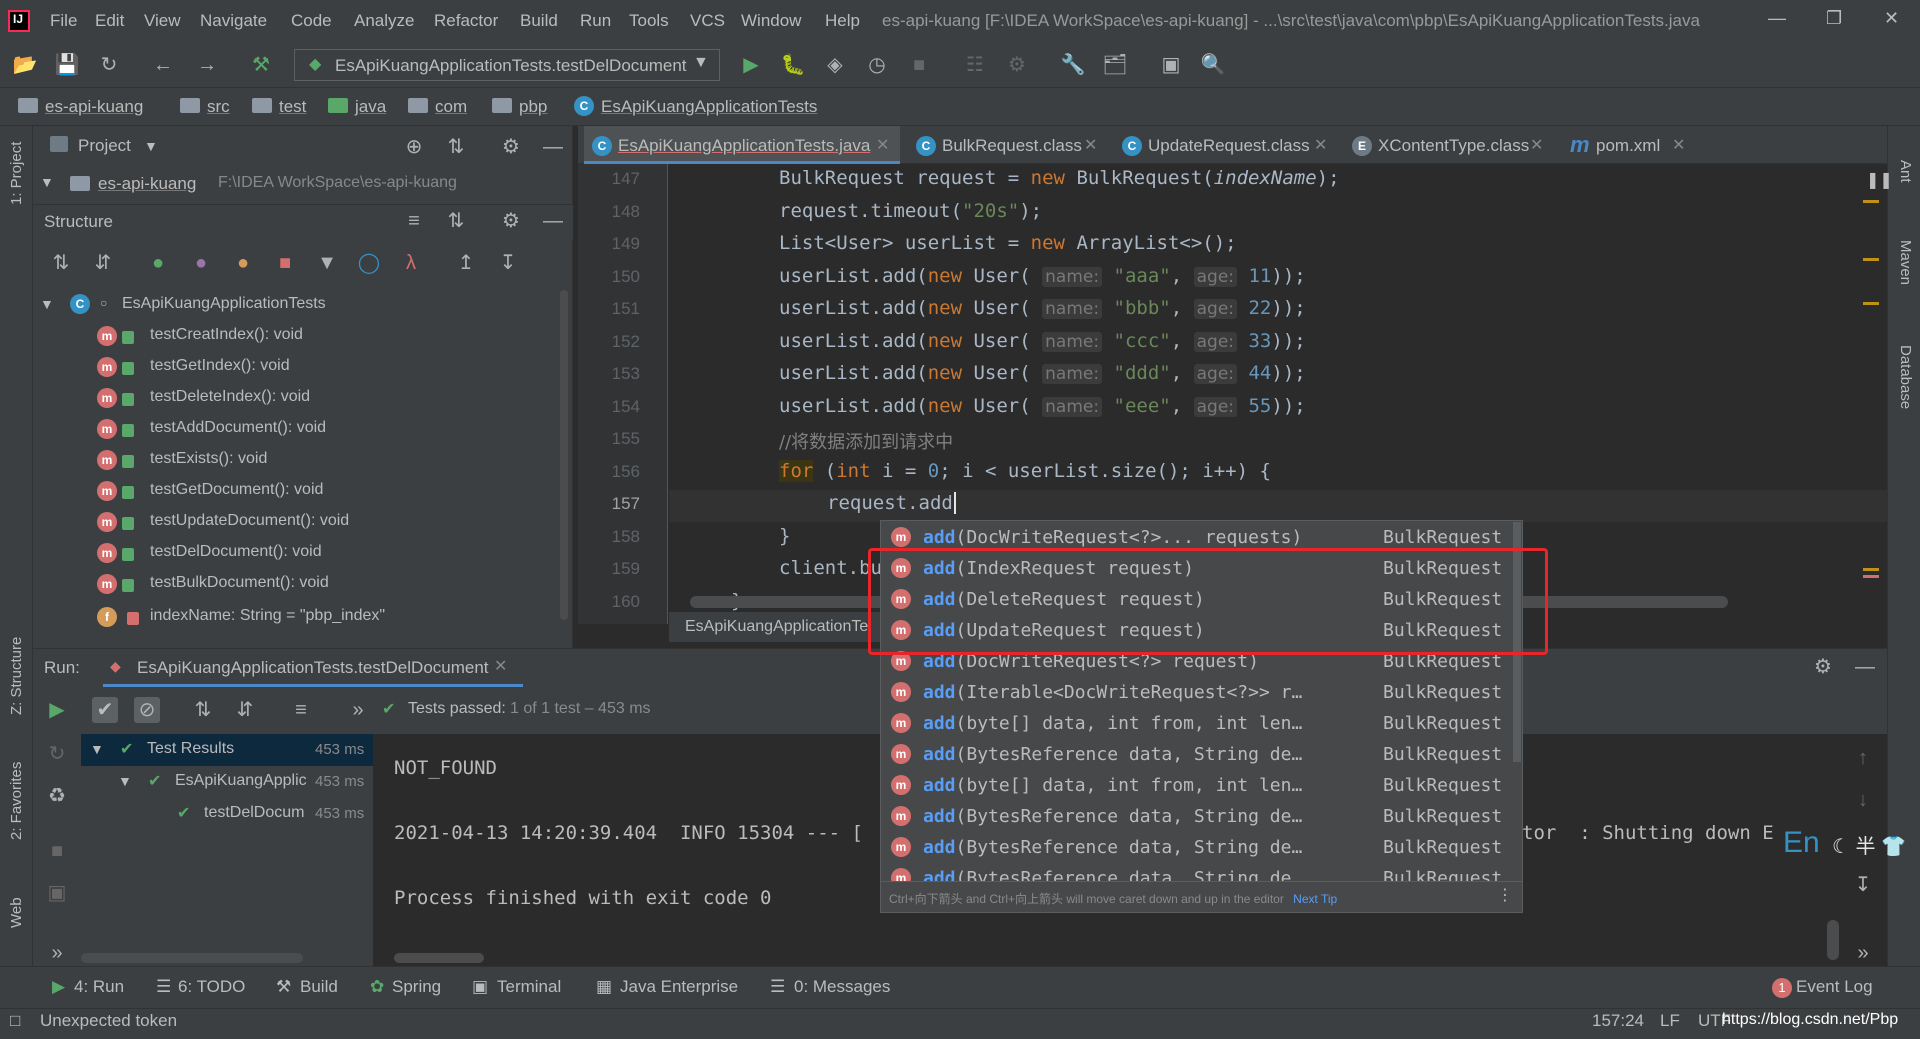 Image resolution: width=1920 pixels, height=1039 pixels. I want to click on structure-method: testAddDocument(): void, so click(238, 428).